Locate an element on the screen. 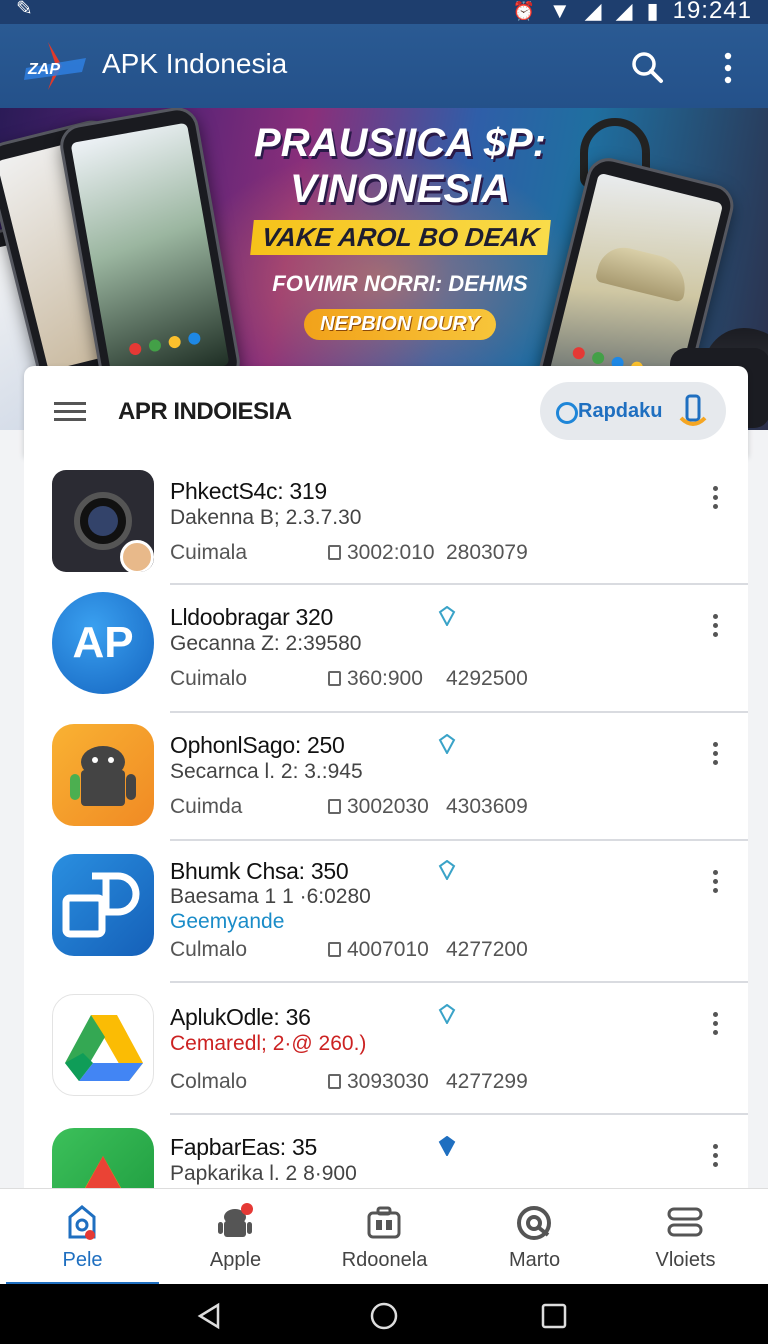  nav-item-pele: Pele is located at coordinates (82, 1237).